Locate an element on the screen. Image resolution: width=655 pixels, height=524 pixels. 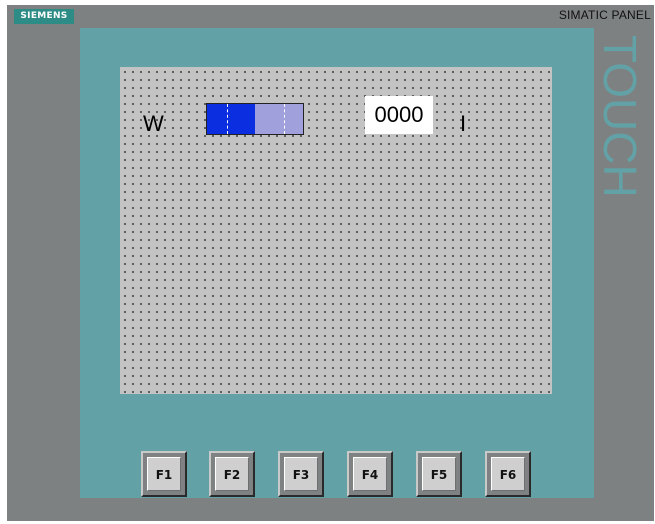
function-key-label: F6 is located at coordinates (508, 474).